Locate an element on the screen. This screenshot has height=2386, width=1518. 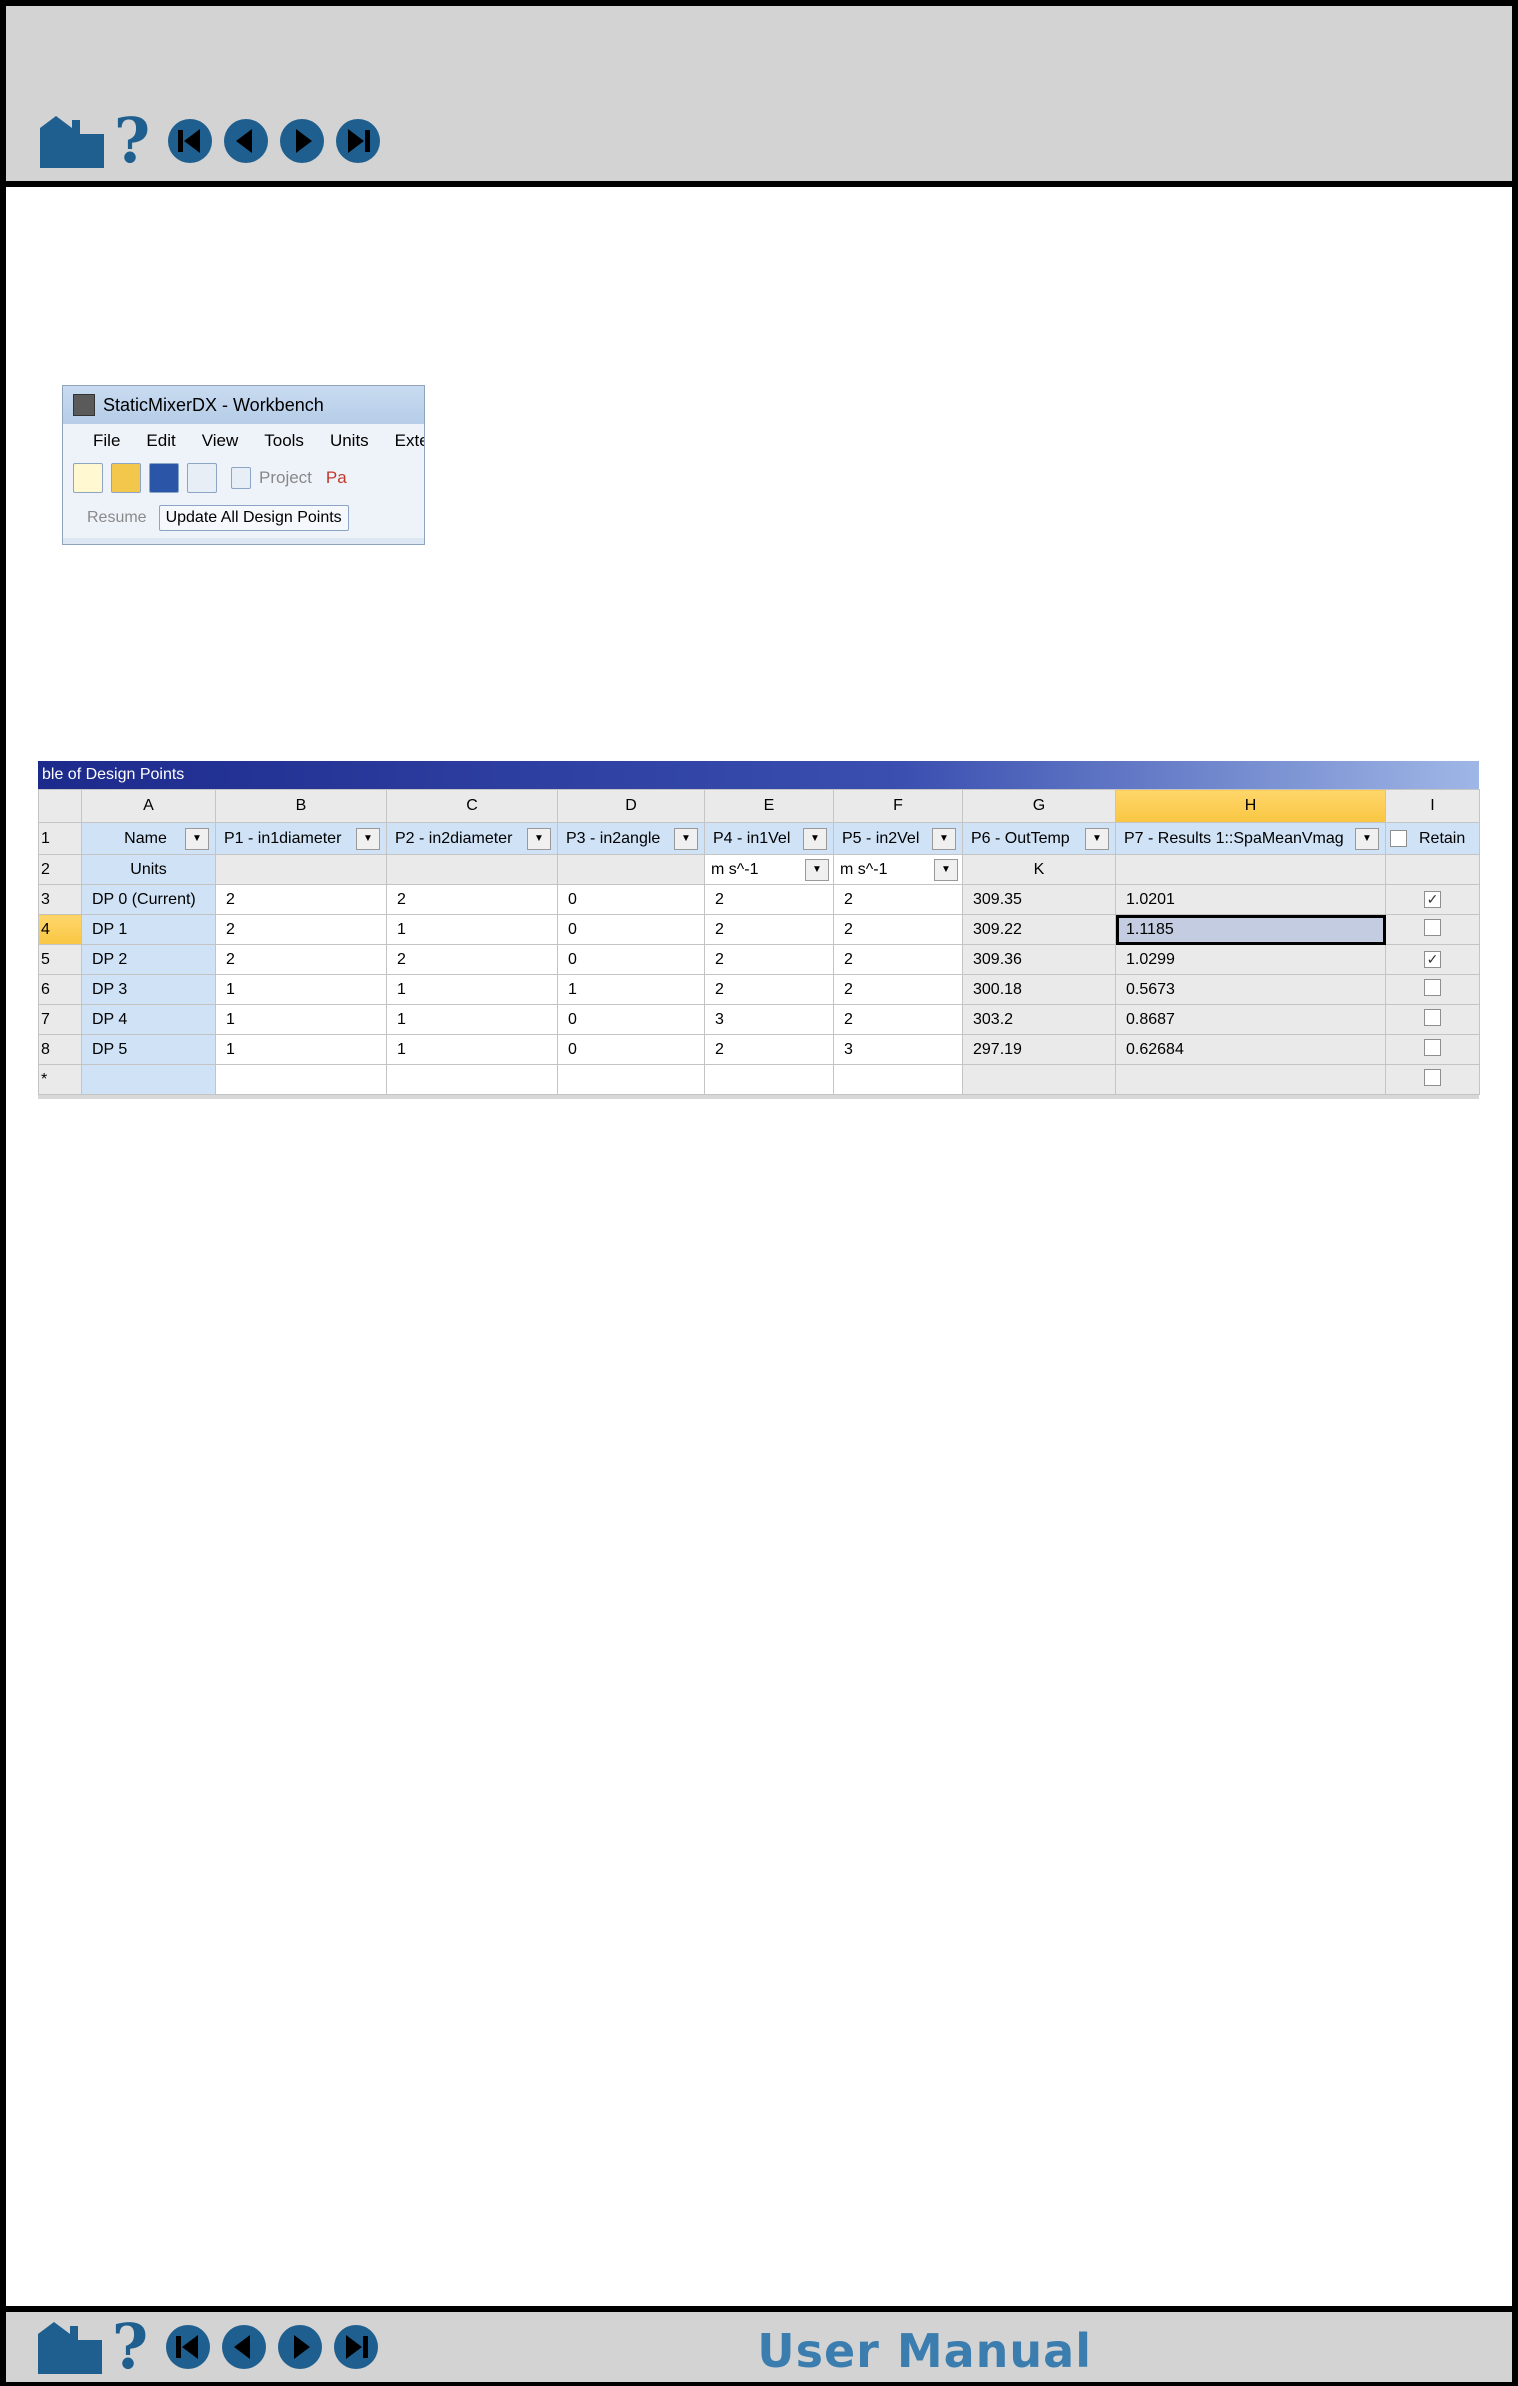
retain-all-checkbox is located at coordinates (1398, 838).